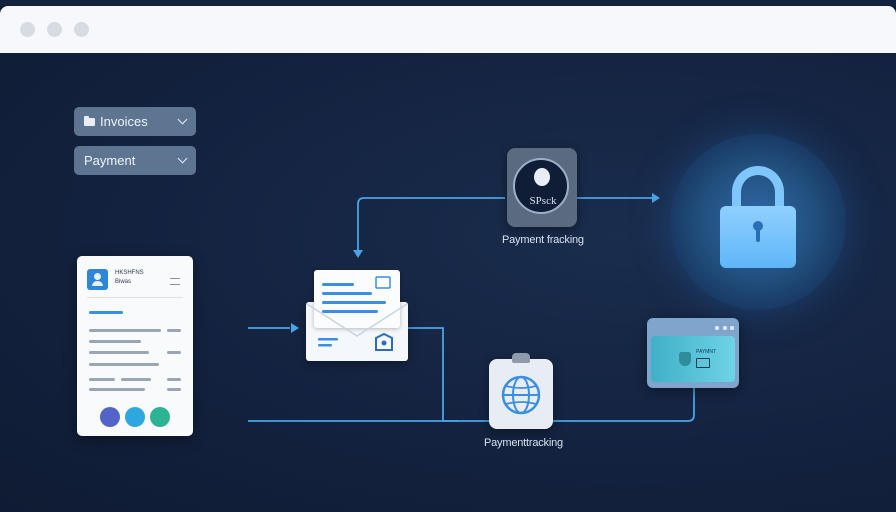 Image resolution: width=896 pixels, height=512 pixels. Describe the element at coordinates (135, 297) in the screenshot. I see `divider` at that location.